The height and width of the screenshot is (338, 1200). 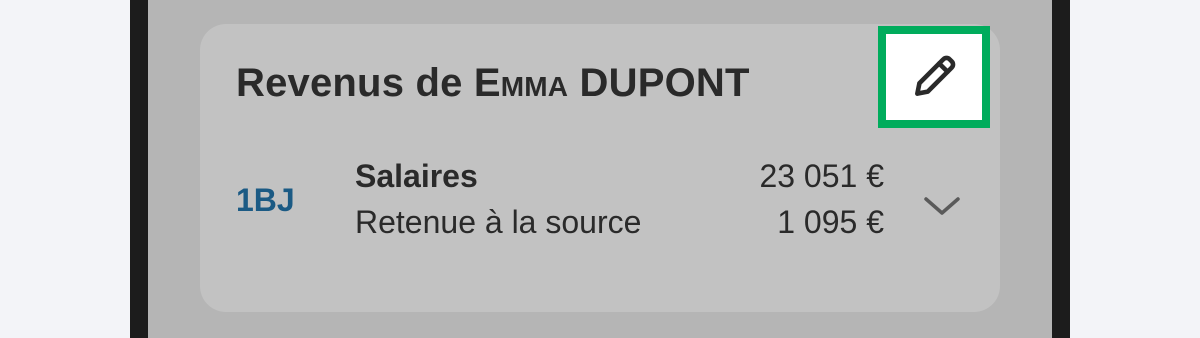 What do you see at coordinates (830, 222) in the screenshot?
I see `income-sub-amount: 1 095 €` at bounding box center [830, 222].